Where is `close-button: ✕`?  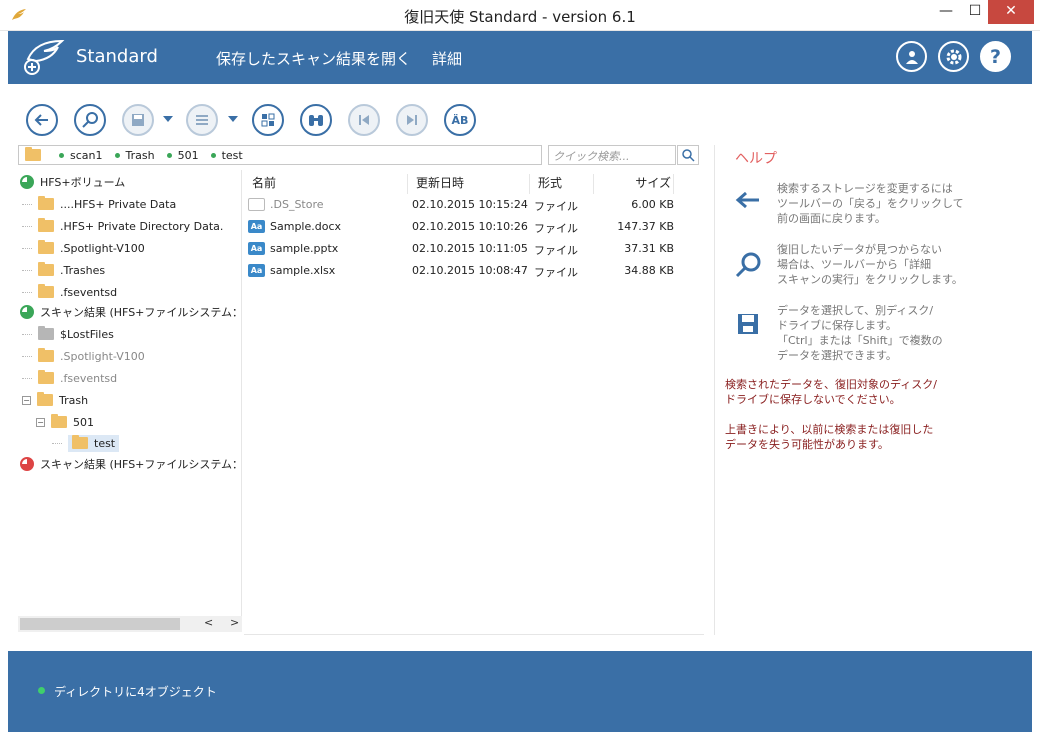 close-button: ✕ is located at coordinates (1011, 12).